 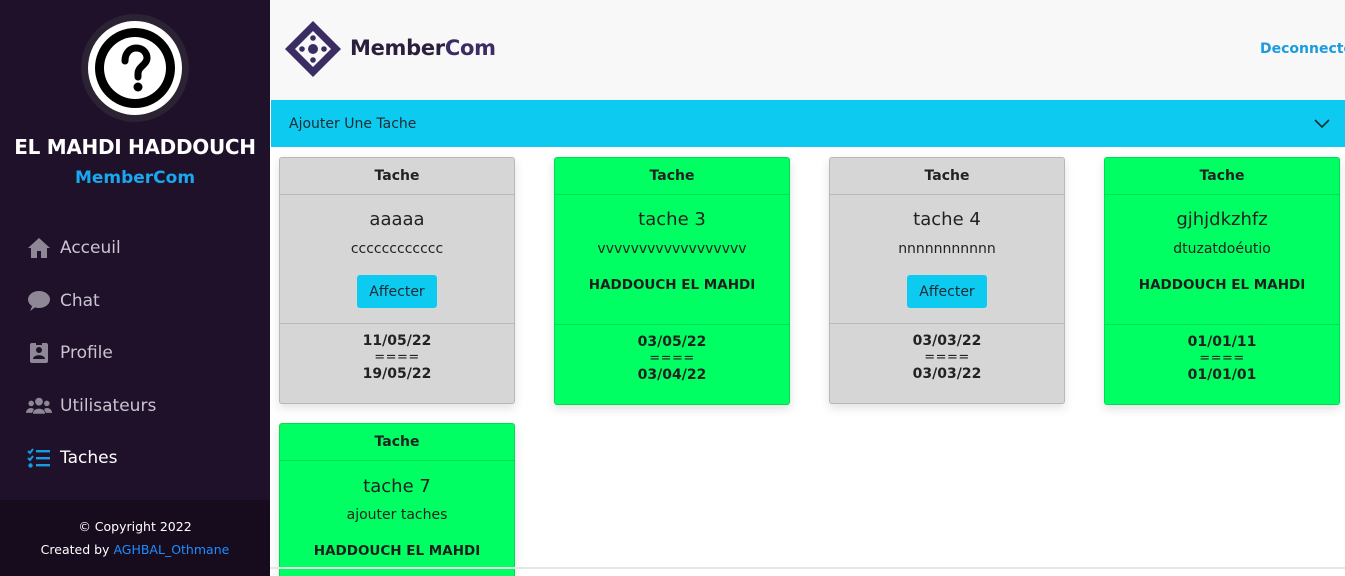 What do you see at coordinates (397, 486) in the screenshot?
I see `task-title: tache 7` at bounding box center [397, 486].